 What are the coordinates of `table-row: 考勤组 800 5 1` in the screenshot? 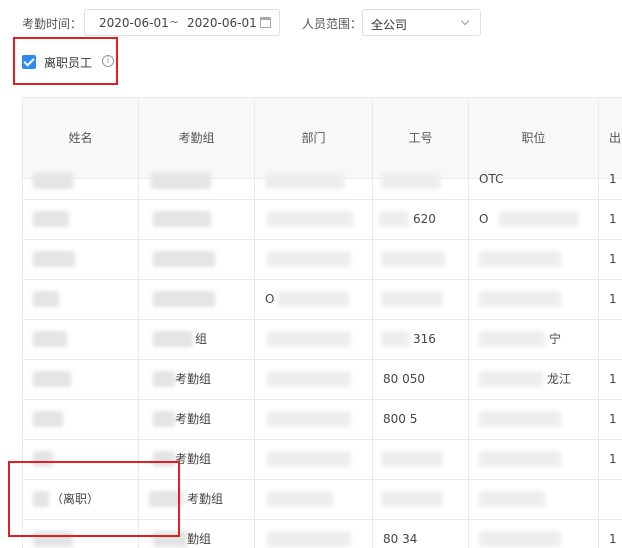 It's located at (322, 419).